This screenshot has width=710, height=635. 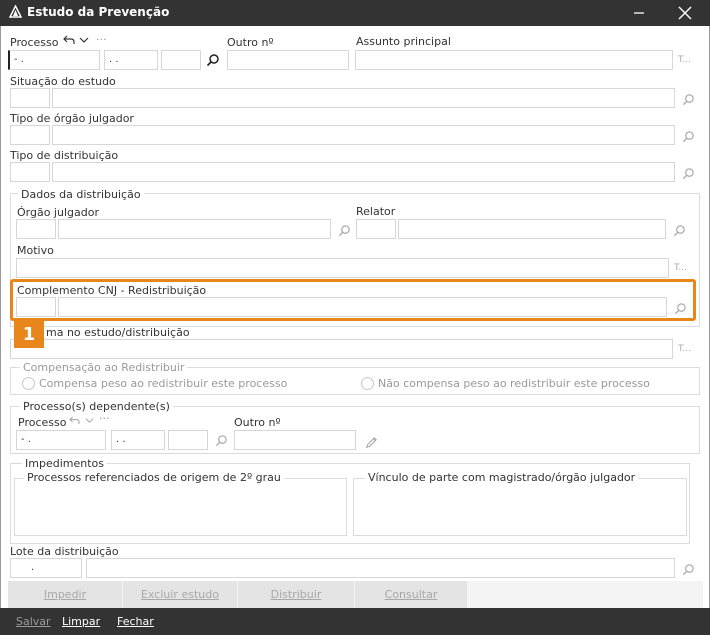 What do you see at coordinates (514, 60) in the screenshot?
I see `assunto-principal-input` at bounding box center [514, 60].